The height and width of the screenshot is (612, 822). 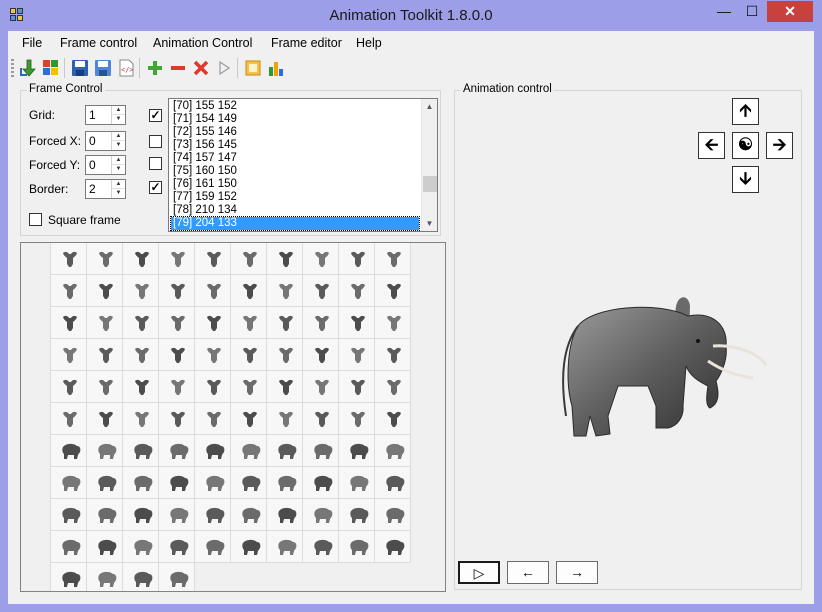 I want to click on play-icon, so click(x=224, y=68).